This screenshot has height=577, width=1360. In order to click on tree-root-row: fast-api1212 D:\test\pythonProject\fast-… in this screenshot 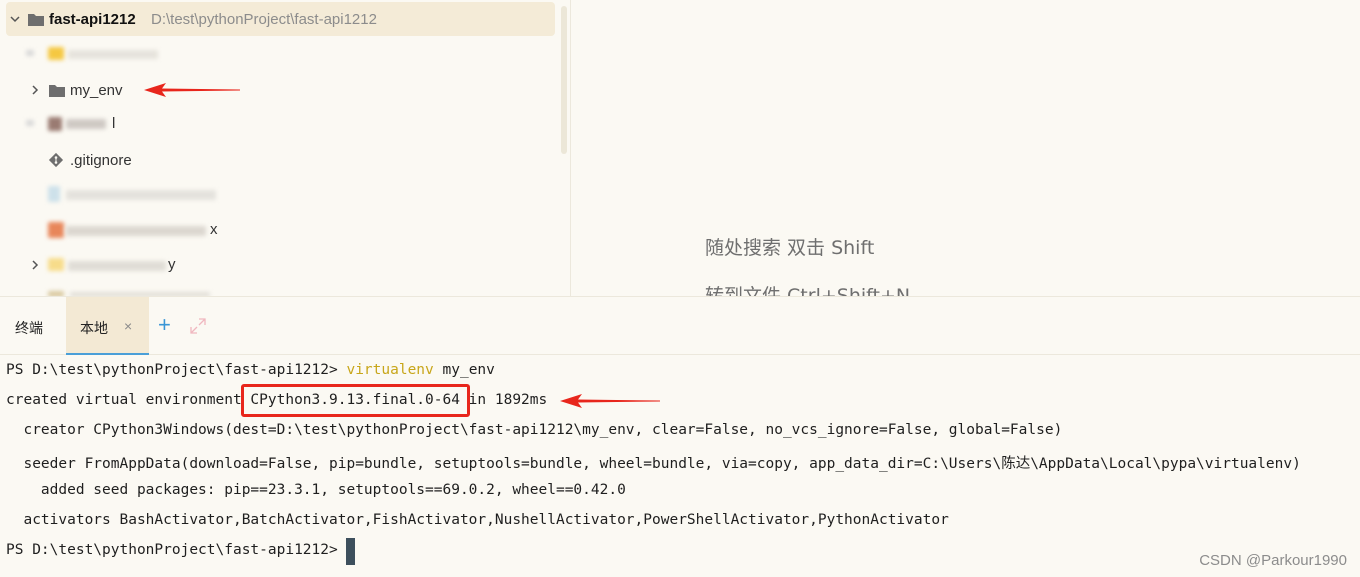, I will do `click(280, 19)`.